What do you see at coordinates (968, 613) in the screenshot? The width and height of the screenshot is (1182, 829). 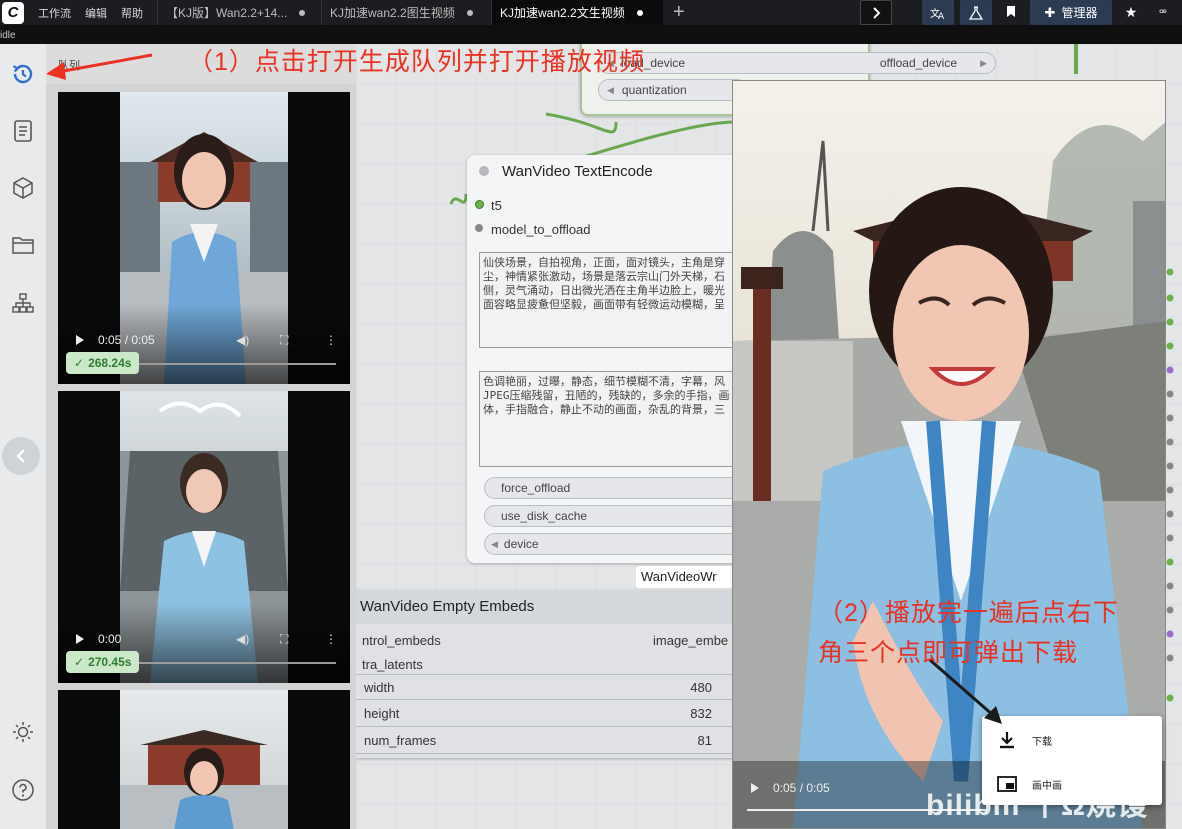 I see `annotation-step-2-line-1: （2）播放完一遍后点右下` at bounding box center [968, 613].